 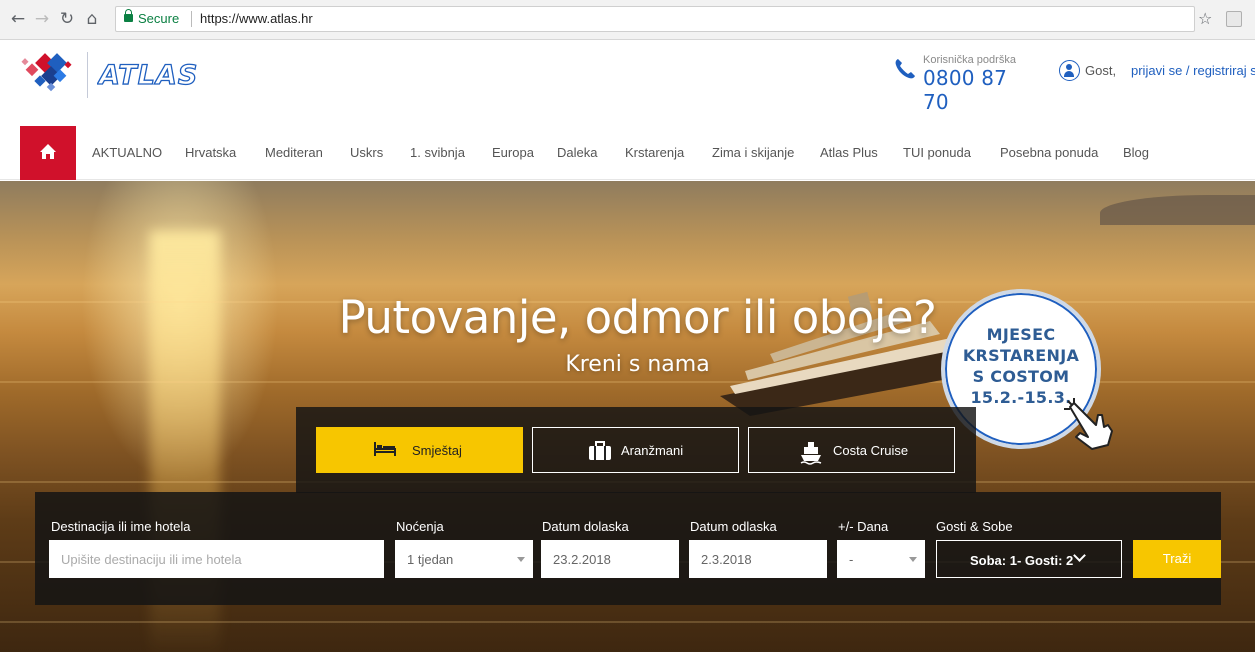 I want to click on nav-item-atlas-plus: Atlas Plus, so click(x=849, y=152).